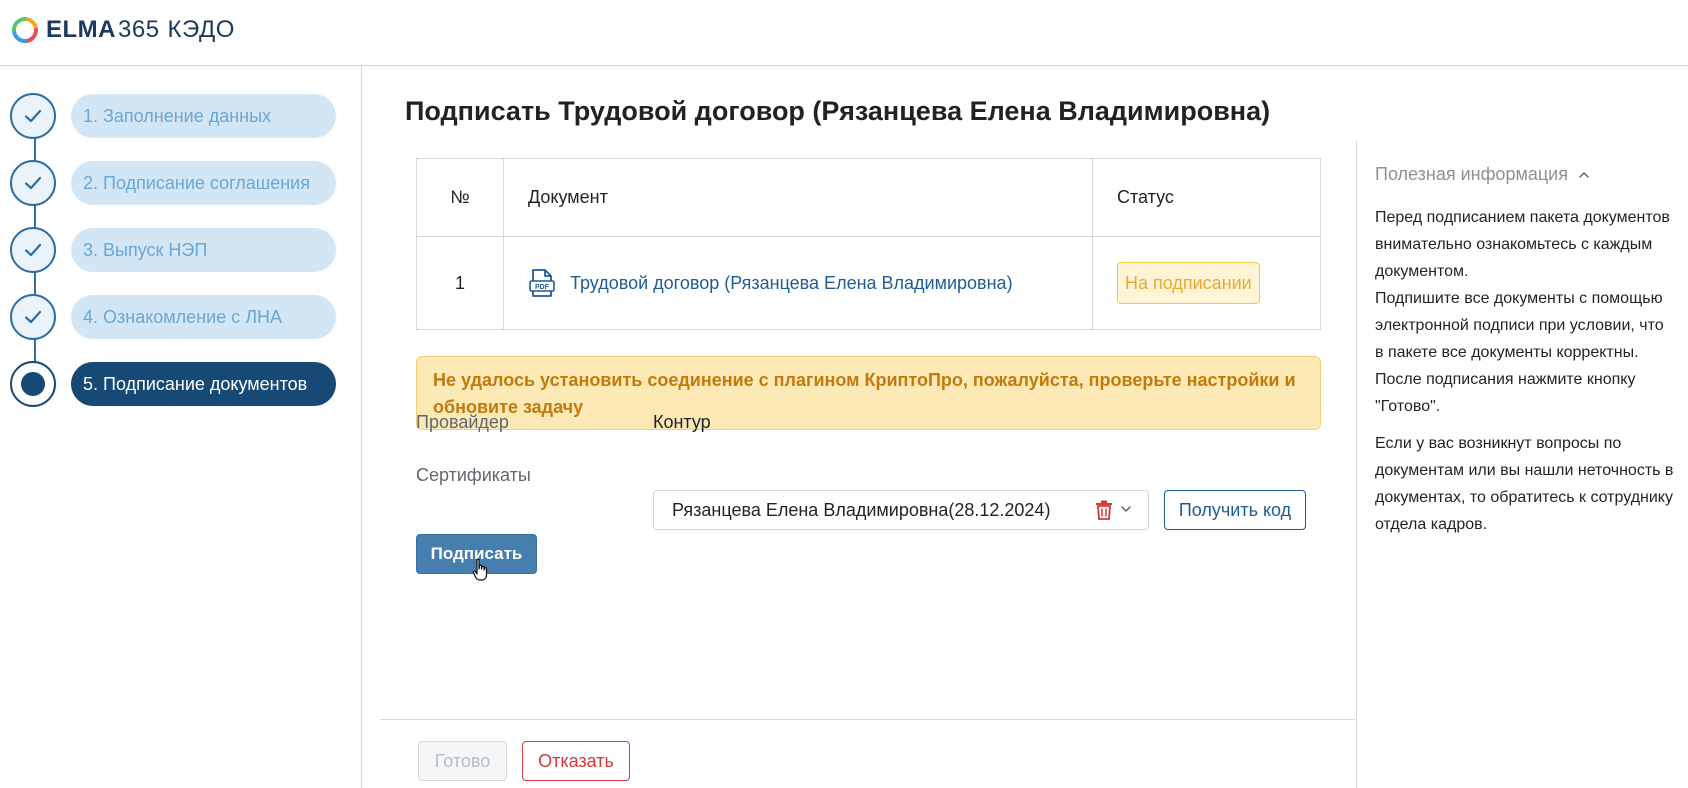  What do you see at coordinates (682, 422) in the screenshot?
I see `provider-value: Контур` at bounding box center [682, 422].